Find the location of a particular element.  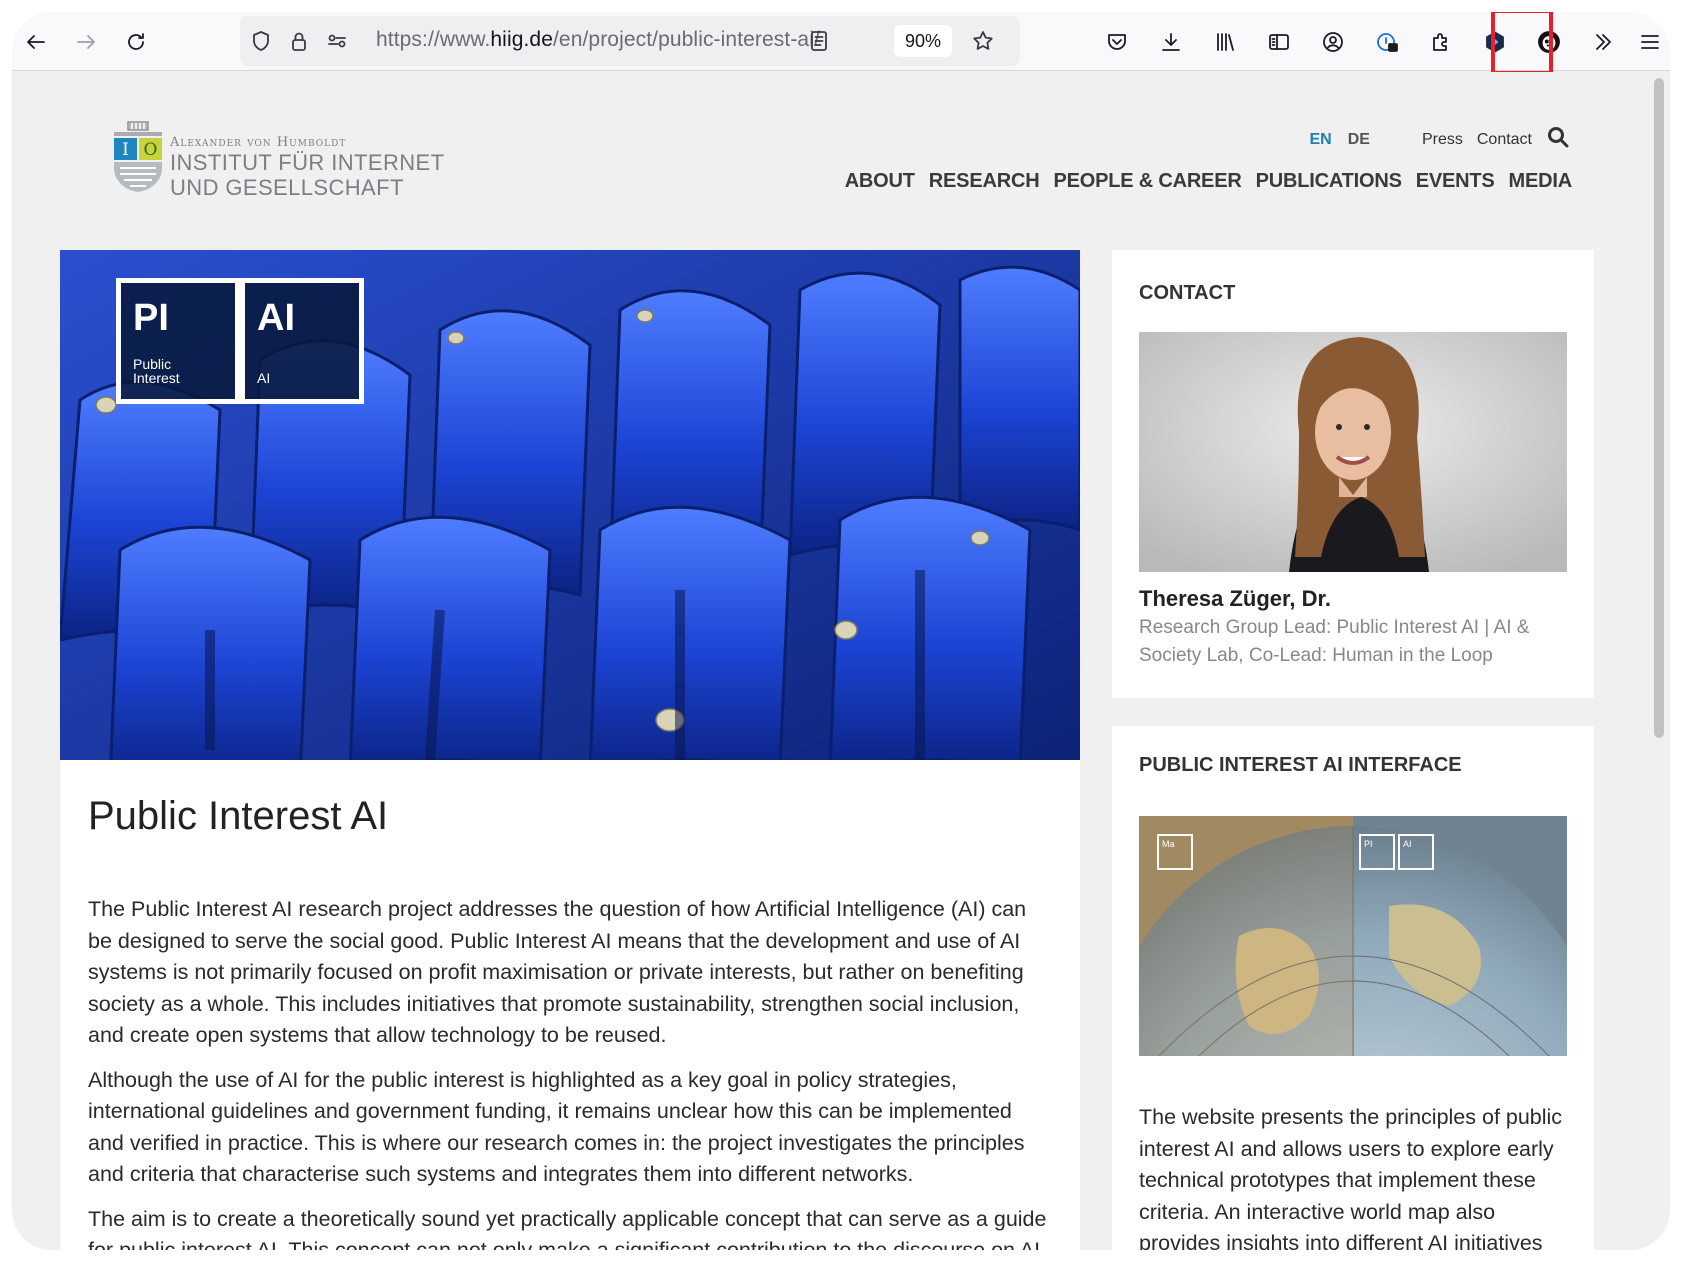

logo-line-2: INSTITUT FÜR INTERNET is located at coordinates (307, 162).